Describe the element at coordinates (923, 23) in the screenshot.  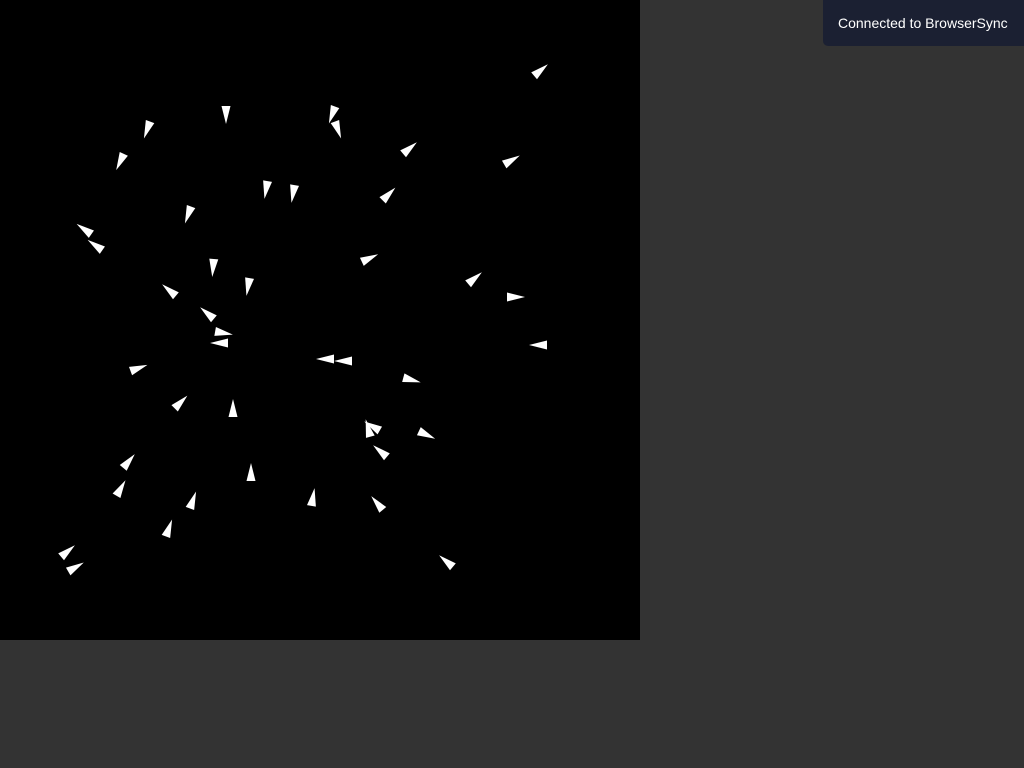
I see `browsersync-notification: Connected to BrowserSync` at that location.